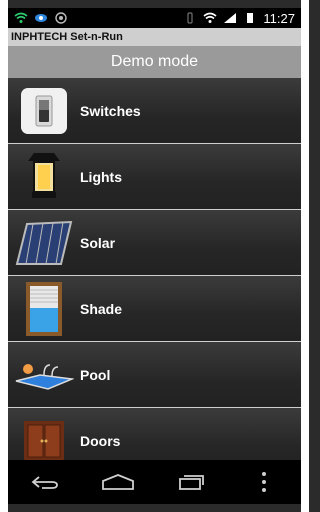 The width and height of the screenshot is (320, 512). What do you see at coordinates (101, 176) in the screenshot?
I see `lights-label: Lights` at bounding box center [101, 176].